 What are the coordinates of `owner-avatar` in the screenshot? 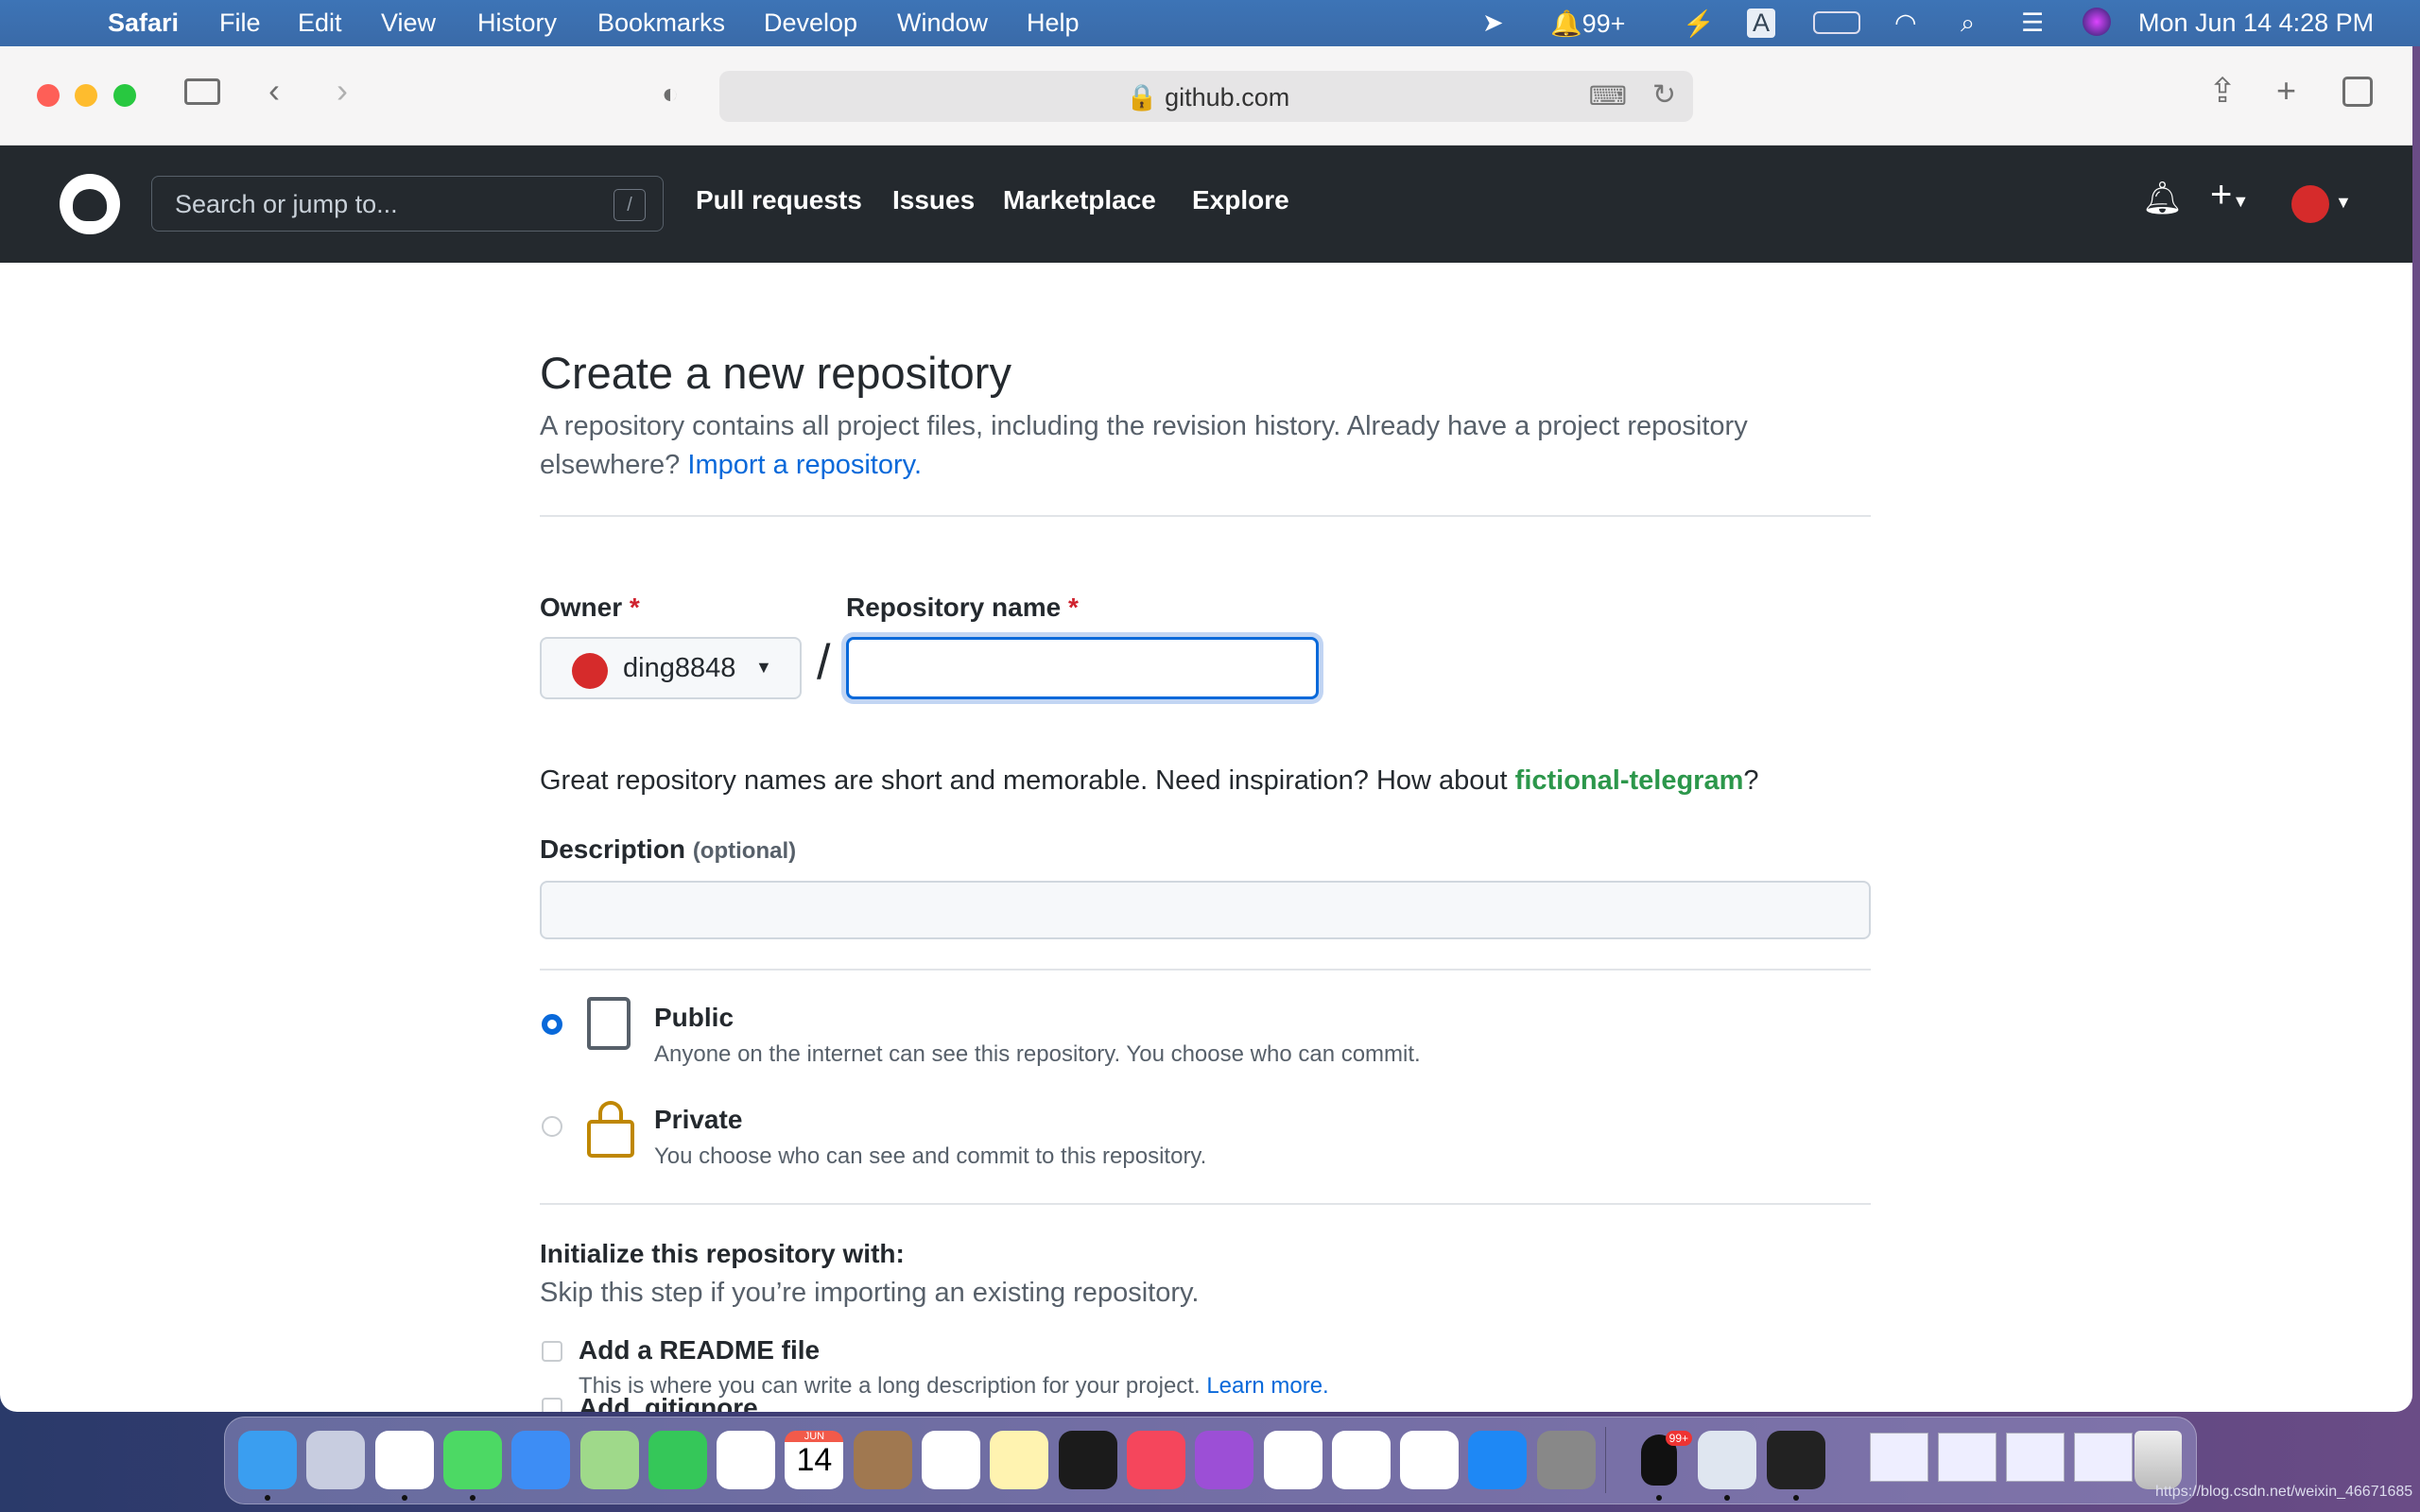 It's located at (590, 671).